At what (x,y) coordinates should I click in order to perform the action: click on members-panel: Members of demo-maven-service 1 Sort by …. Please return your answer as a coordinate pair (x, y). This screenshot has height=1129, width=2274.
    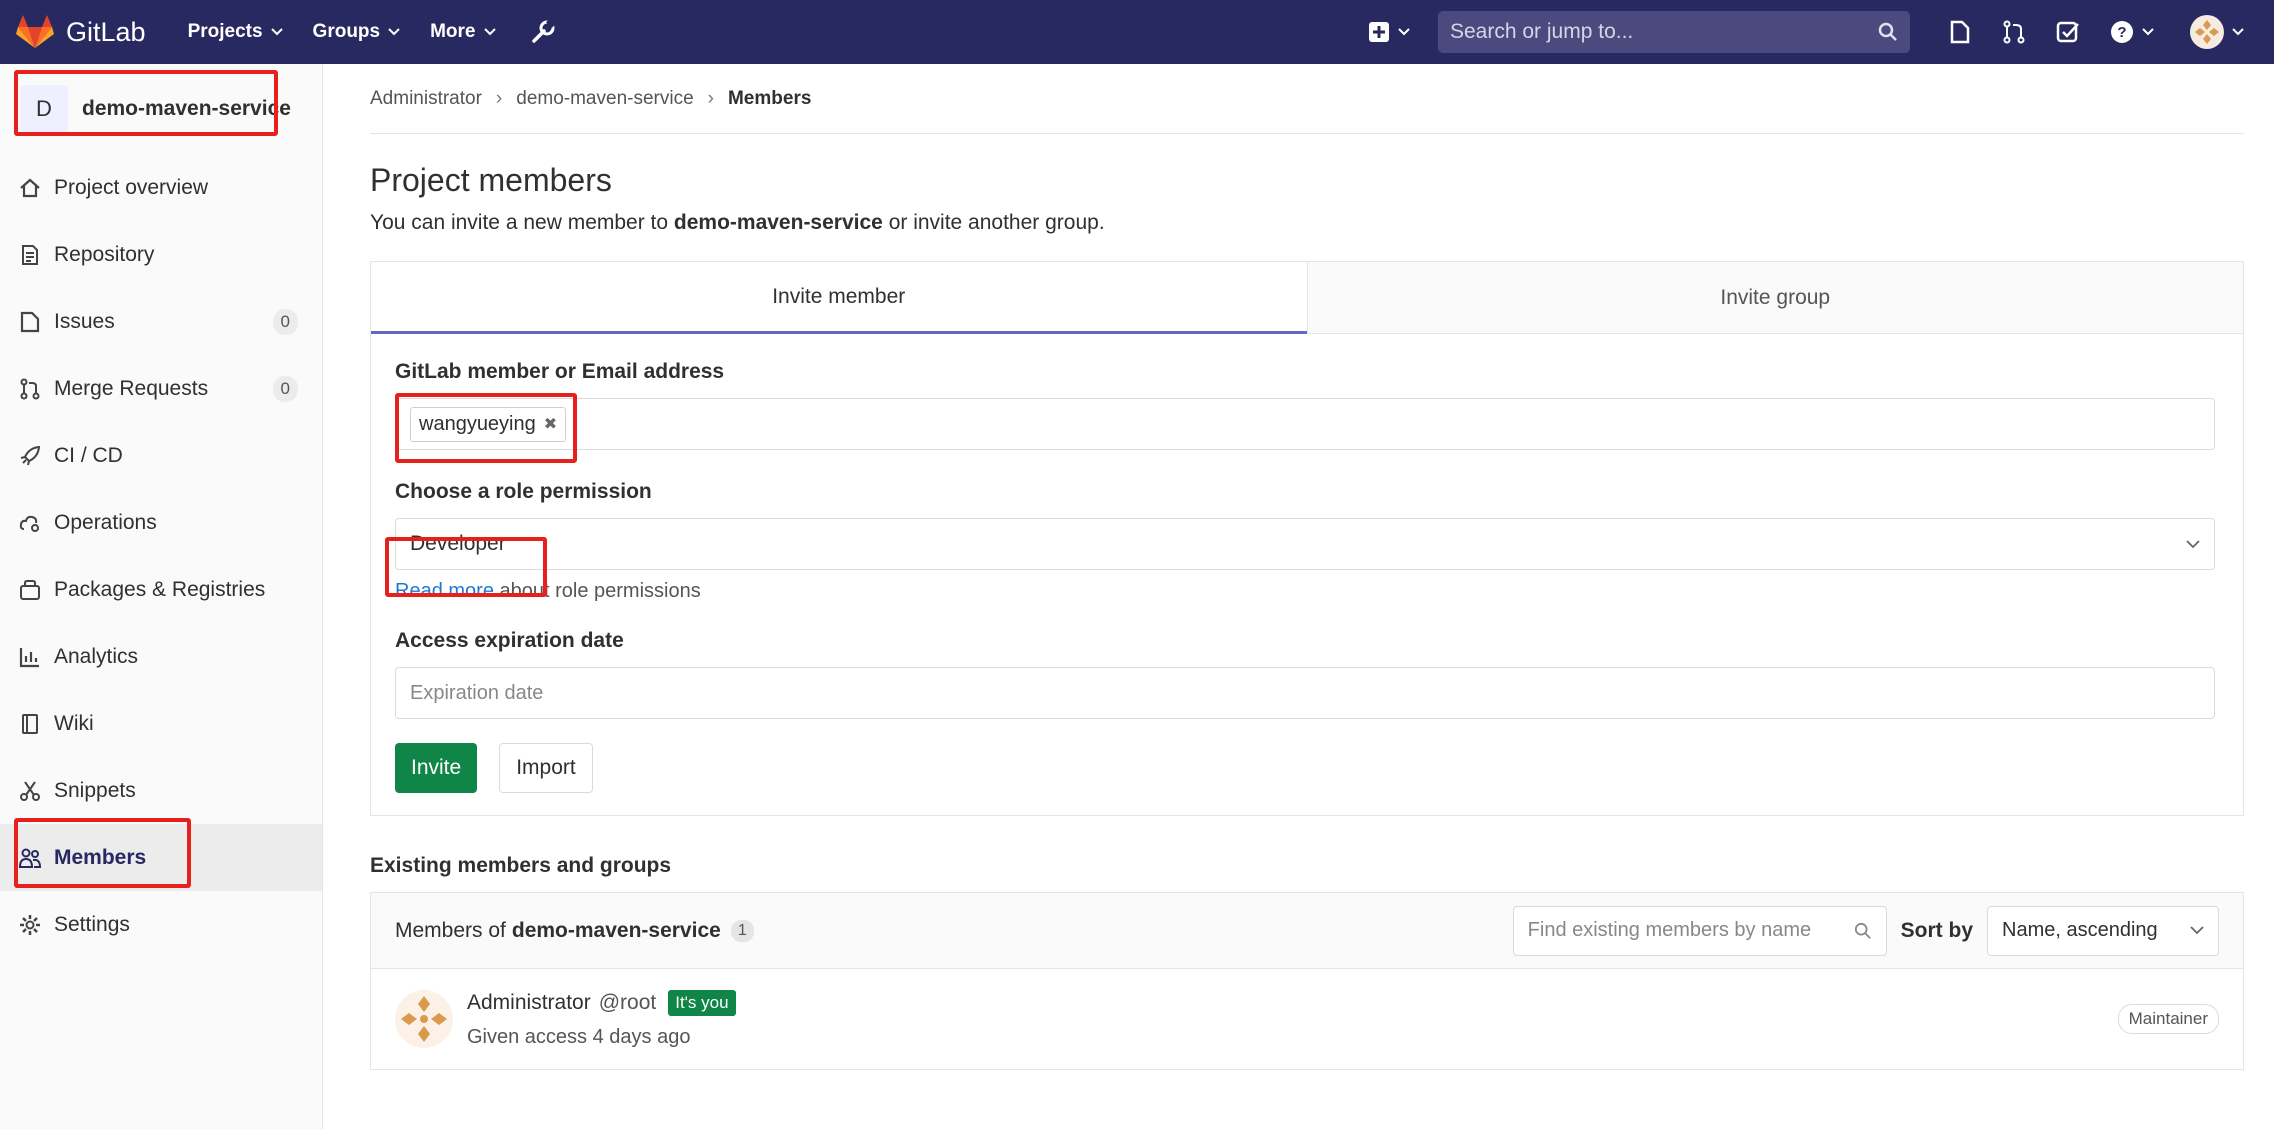
    Looking at the image, I should click on (1307, 981).